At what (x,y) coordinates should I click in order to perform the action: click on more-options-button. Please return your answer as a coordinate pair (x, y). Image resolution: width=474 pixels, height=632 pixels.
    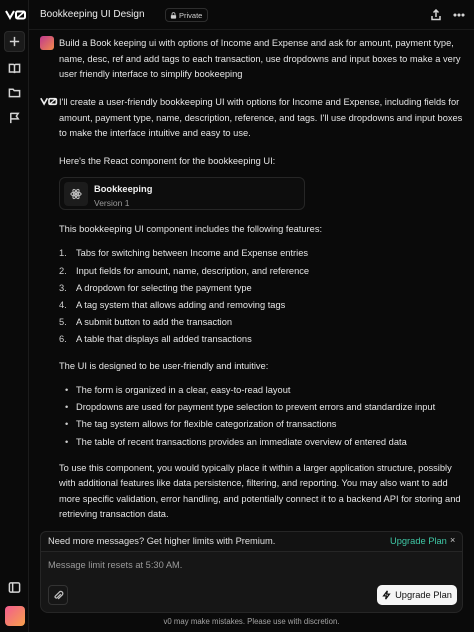
    Looking at the image, I should click on (460, 15).